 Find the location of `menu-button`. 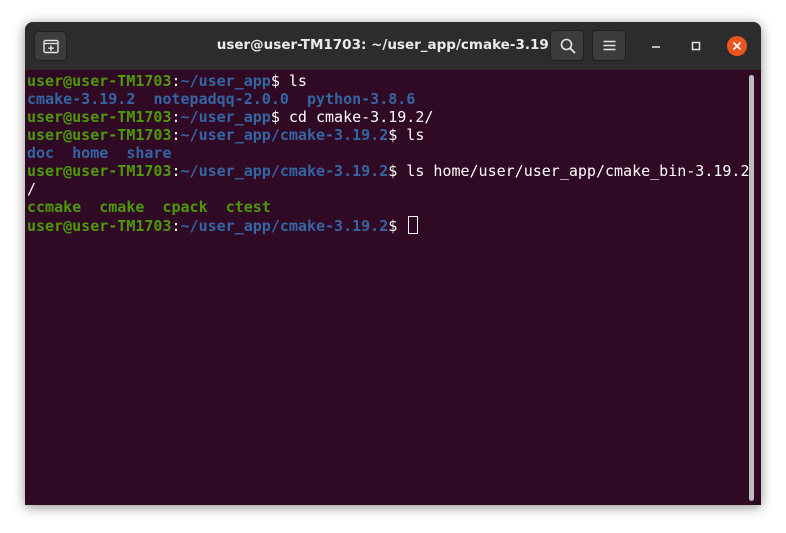

menu-button is located at coordinates (609, 45).